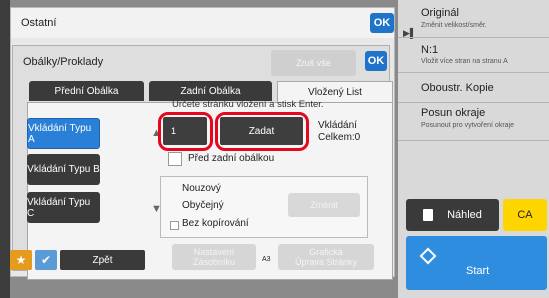 The height and width of the screenshot is (298, 549). What do you see at coordinates (326, 252) in the screenshot?
I see `graficka-line1: Grafická` at bounding box center [326, 252].